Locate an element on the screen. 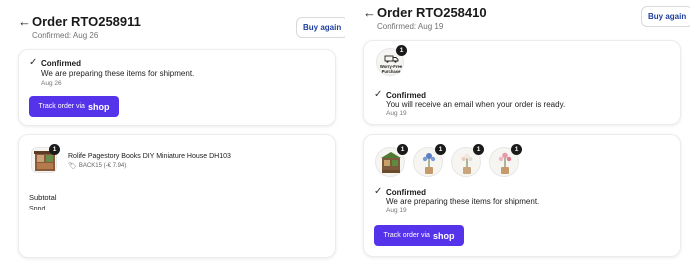  discount-code: 🏷︎ BACK15 (-€ 7.94) is located at coordinates (97, 166).